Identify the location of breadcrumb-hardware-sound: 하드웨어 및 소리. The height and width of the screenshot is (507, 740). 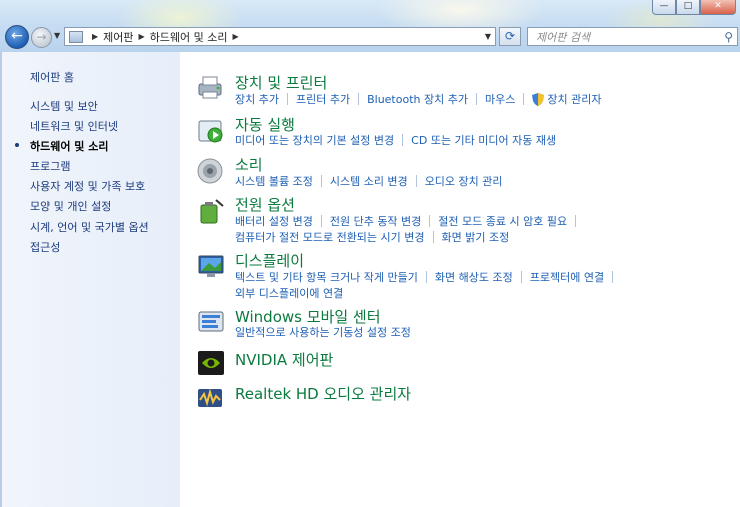
(189, 37).